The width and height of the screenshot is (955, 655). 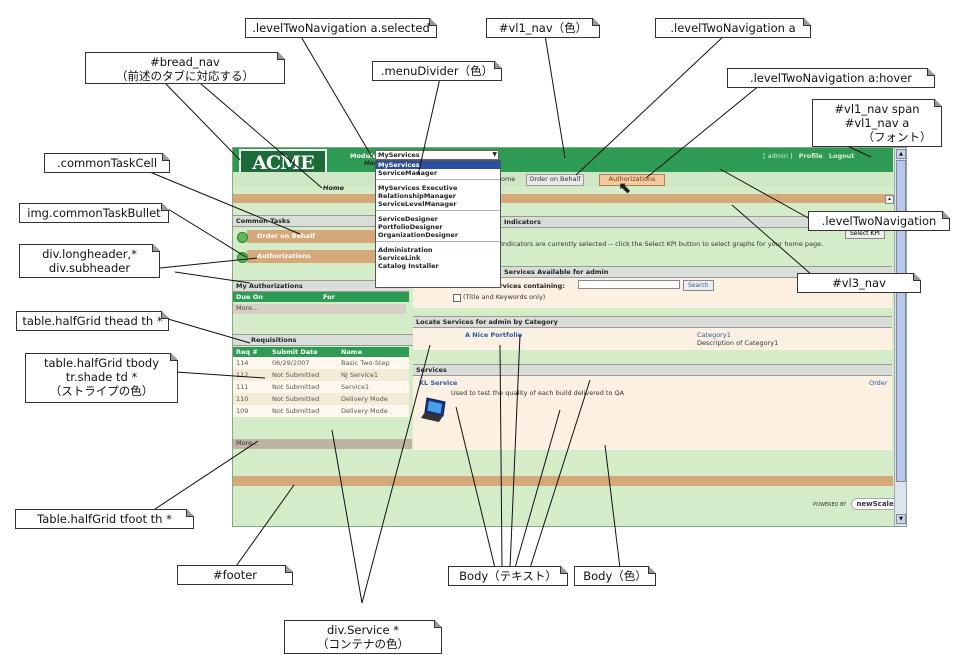 I want to click on callout-bread-nav: #bread_nav （前述のタブに対応する）, so click(x=185, y=68).